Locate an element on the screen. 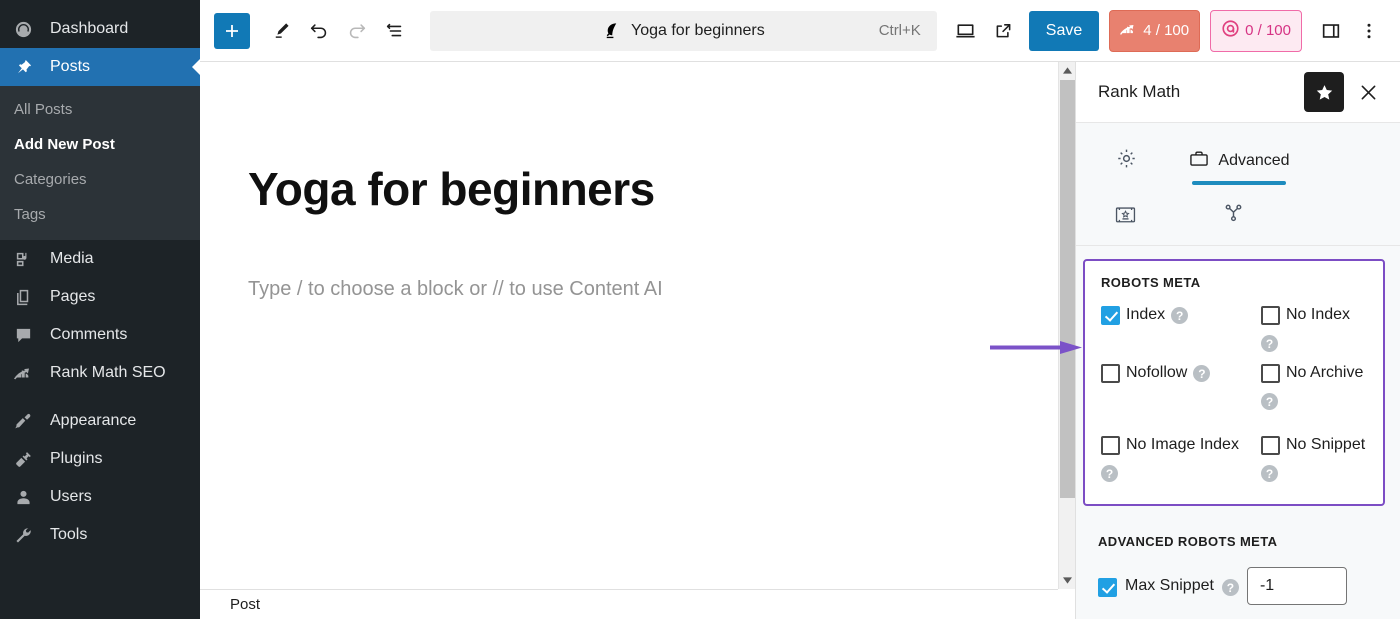 The width and height of the screenshot is (1400, 619). sidebar-item-users: Users is located at coordinates (100, 497).